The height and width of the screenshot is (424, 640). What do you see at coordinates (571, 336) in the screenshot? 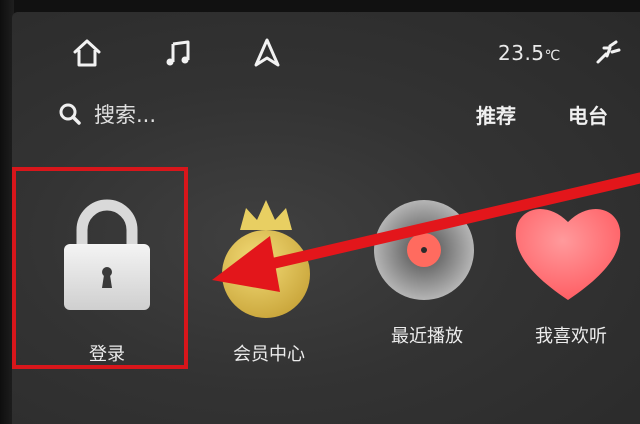
I see `tile-label-favorites: 我喜欢听` at bounding box center [571, 336].